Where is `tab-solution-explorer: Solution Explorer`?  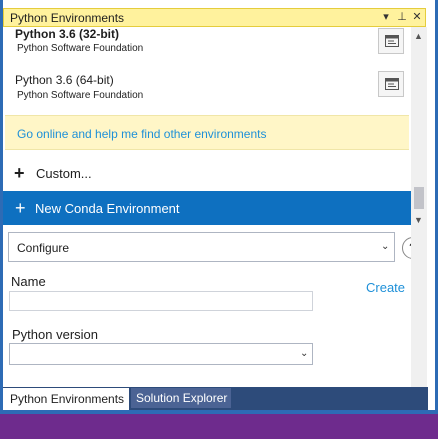
tab-solution-explorer: Solution Explorer is located at coordinates (181, 398).